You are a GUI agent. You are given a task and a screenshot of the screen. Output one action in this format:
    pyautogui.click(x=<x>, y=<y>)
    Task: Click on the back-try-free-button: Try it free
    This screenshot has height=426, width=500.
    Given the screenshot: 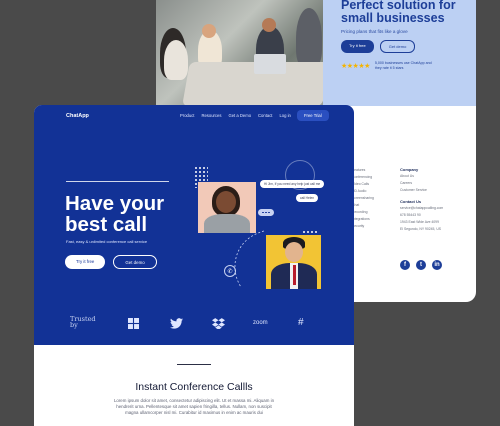 What is the action you would take?
    pyautogui.click(x=357, y=46)
    